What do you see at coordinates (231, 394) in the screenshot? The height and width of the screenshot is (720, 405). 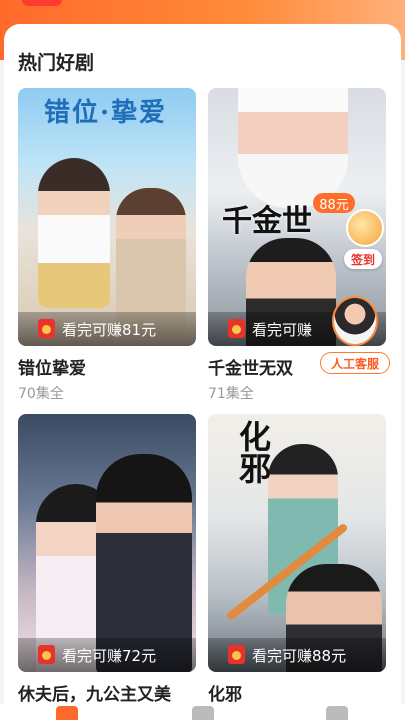 I see `drama-episodes: 71集全` at bounding box center [231, 394].